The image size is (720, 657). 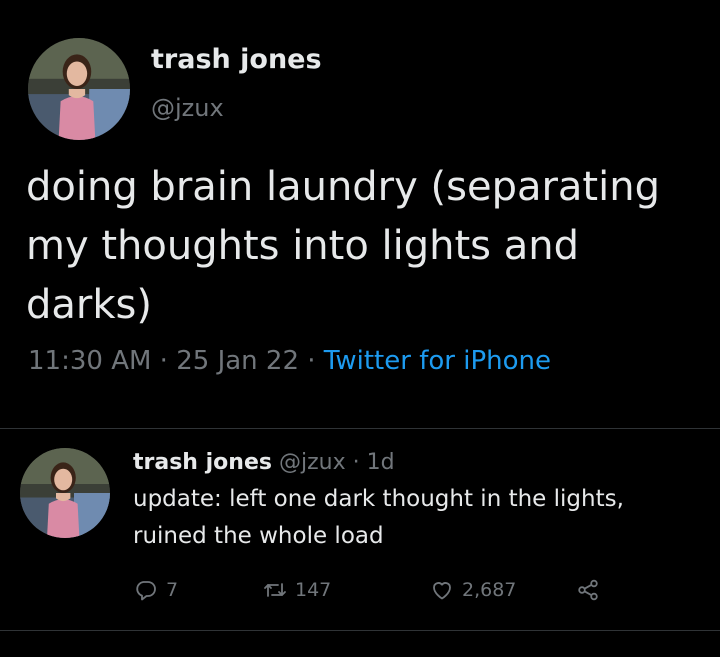 I want to click on action-bar: 7 147 2,687, so click(x=410, y=590).